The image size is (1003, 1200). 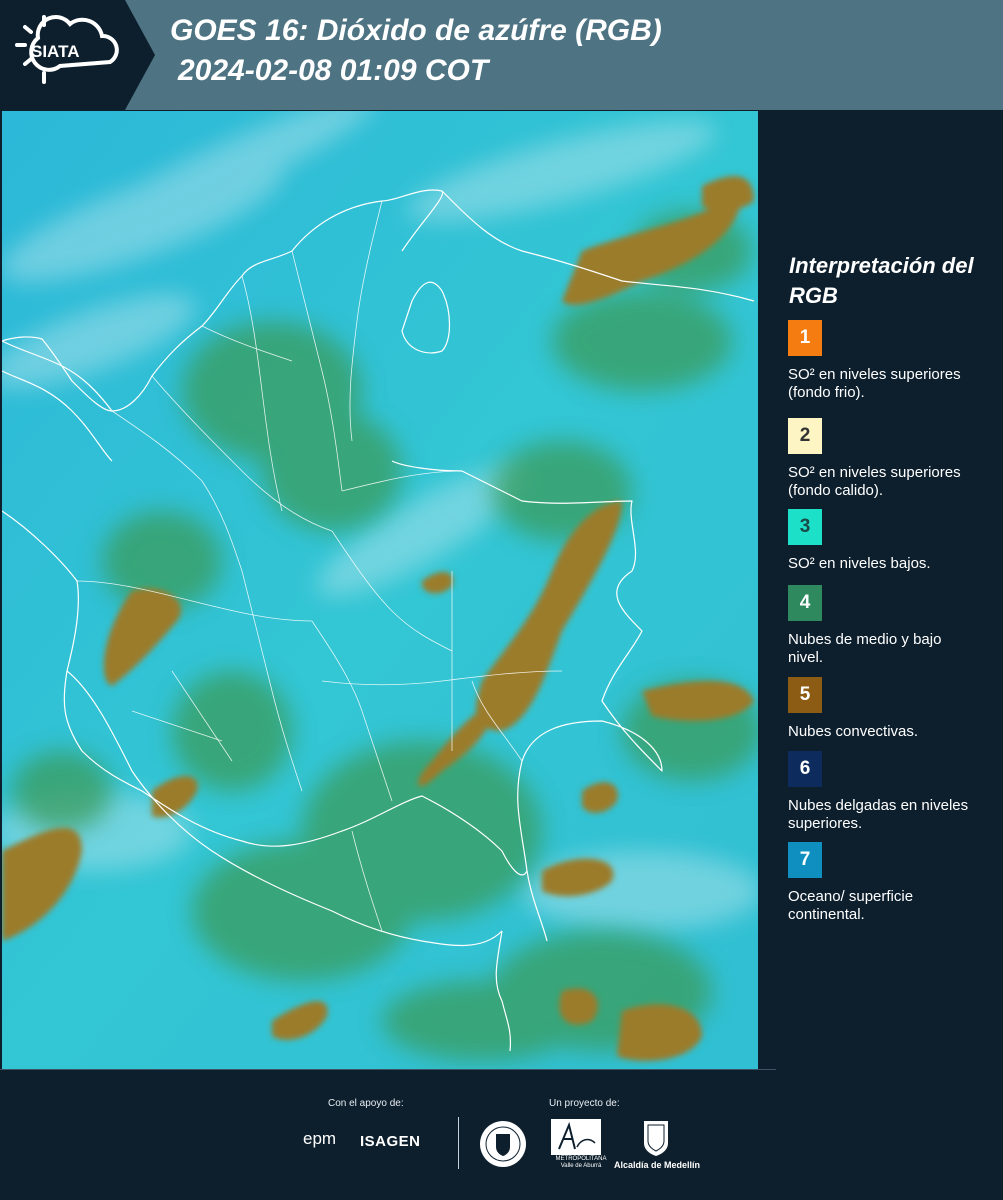 What do you see at coordinates (851, 905) in the screenshot?
I see `legend-label: Oceano/ superficie continental.` at bounding box center [851, 905].